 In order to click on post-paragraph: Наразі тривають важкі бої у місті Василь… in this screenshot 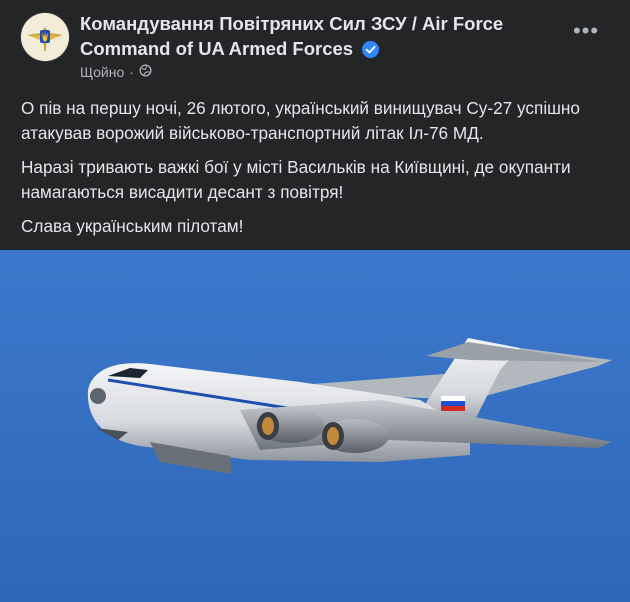, I will do `click(296, 179)`.